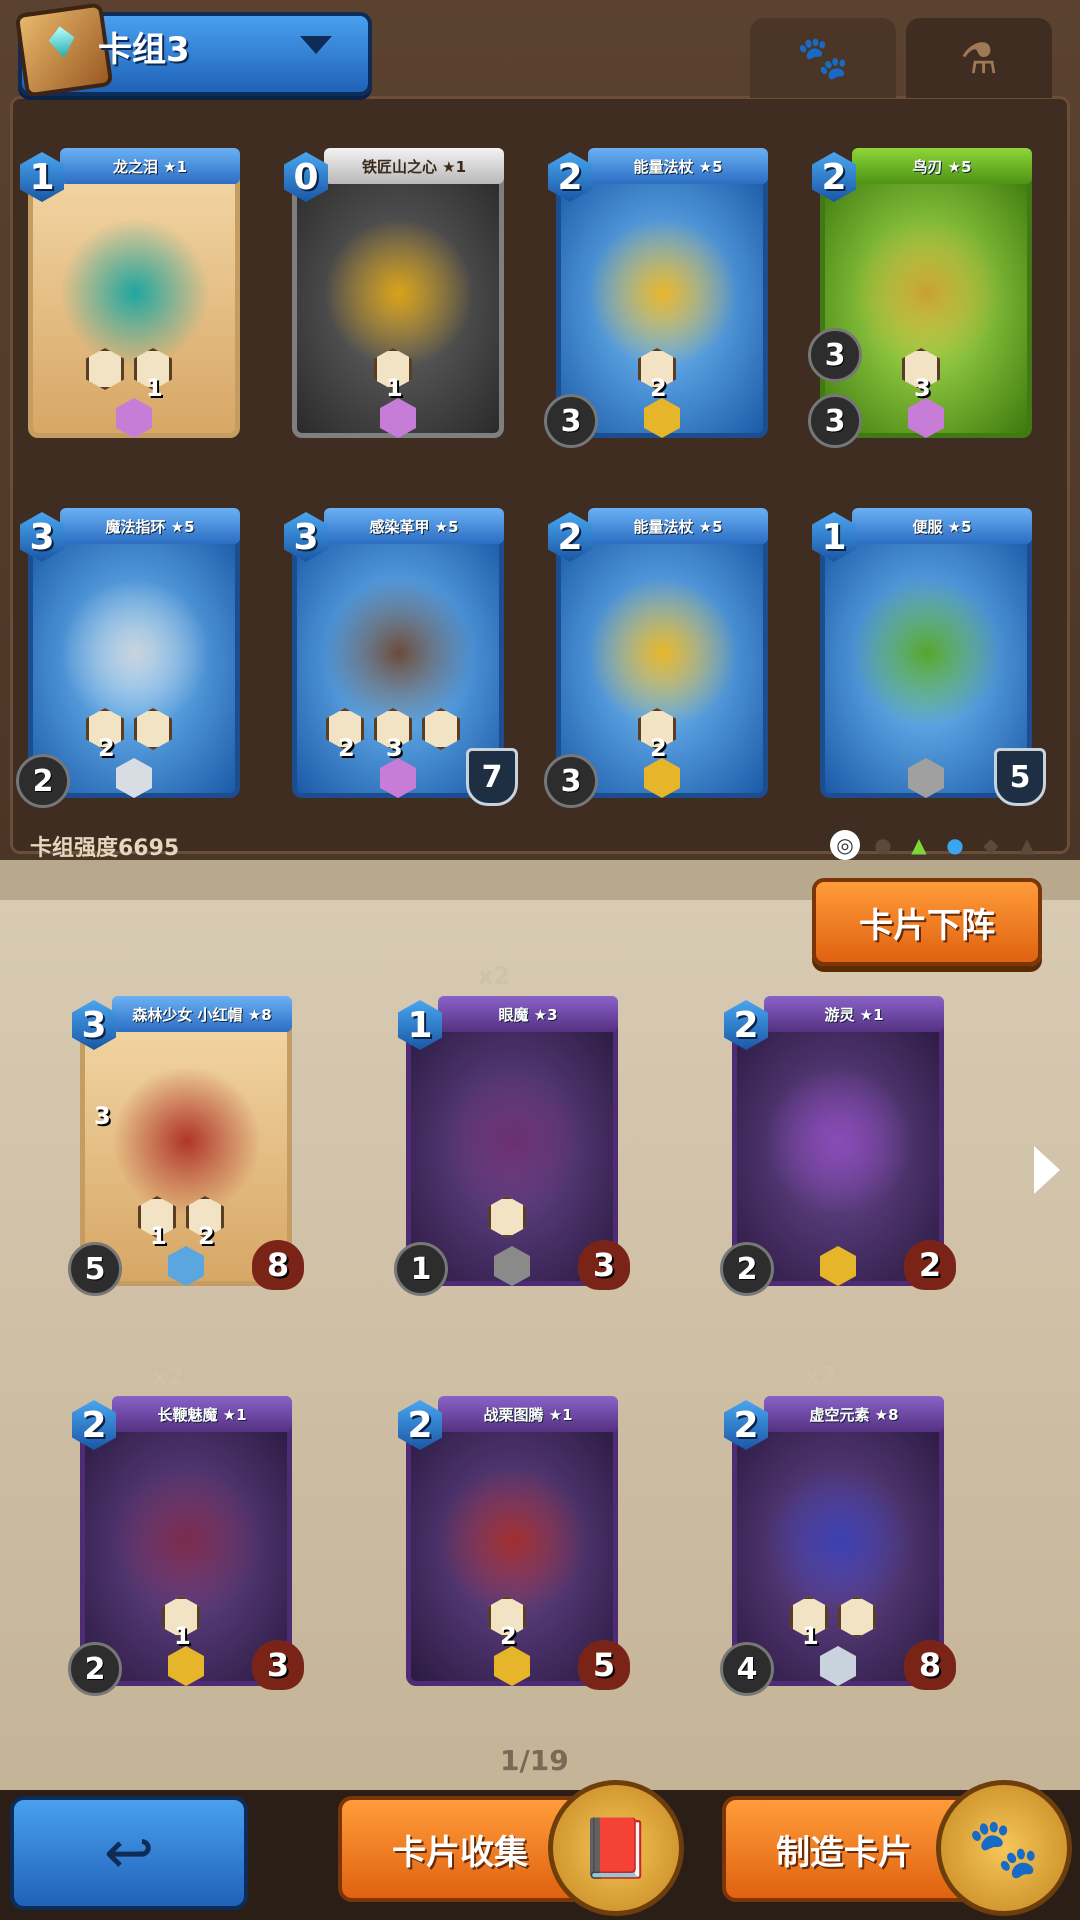  What do you see at coordinates (838, 1146) in the screenshot?
I see `collection-card: 游灵 ★1 2 2 2` at bounding box center [838, 1146].